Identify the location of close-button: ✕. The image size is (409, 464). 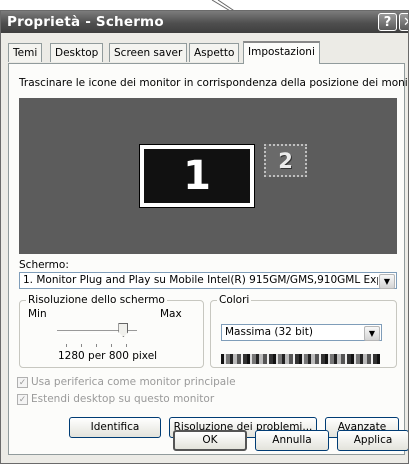
(403, 22).